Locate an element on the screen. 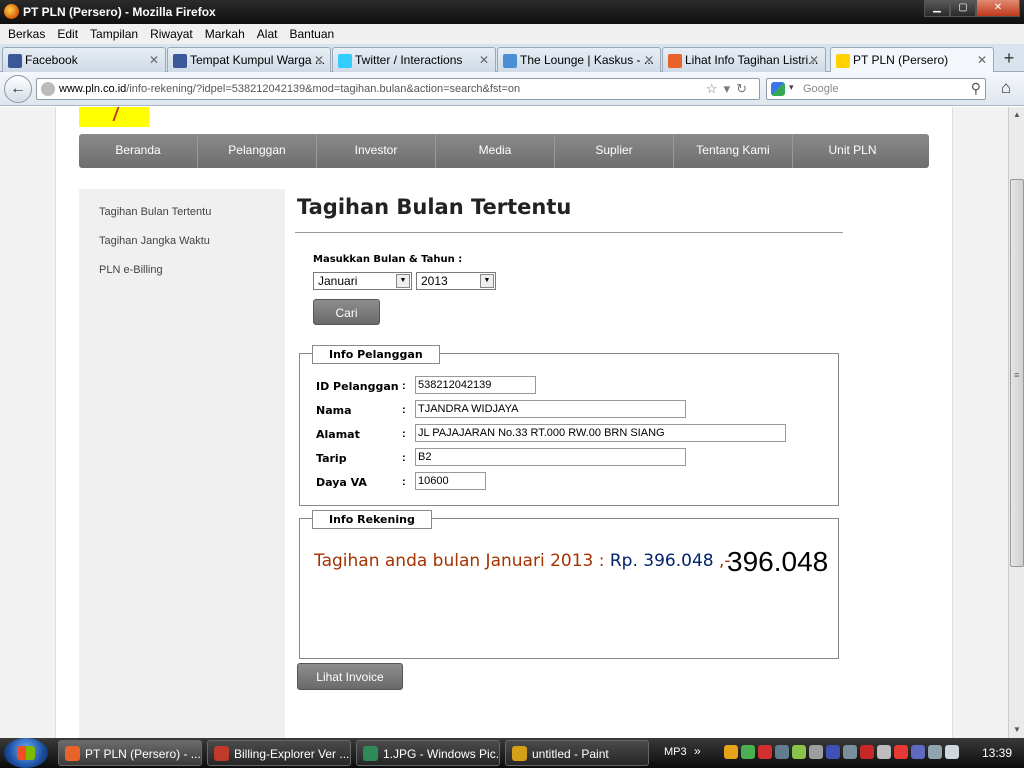 The height and width of the screenshot is (768, 1024). field-label-nama: Nama is located at coordinates (334, 410).